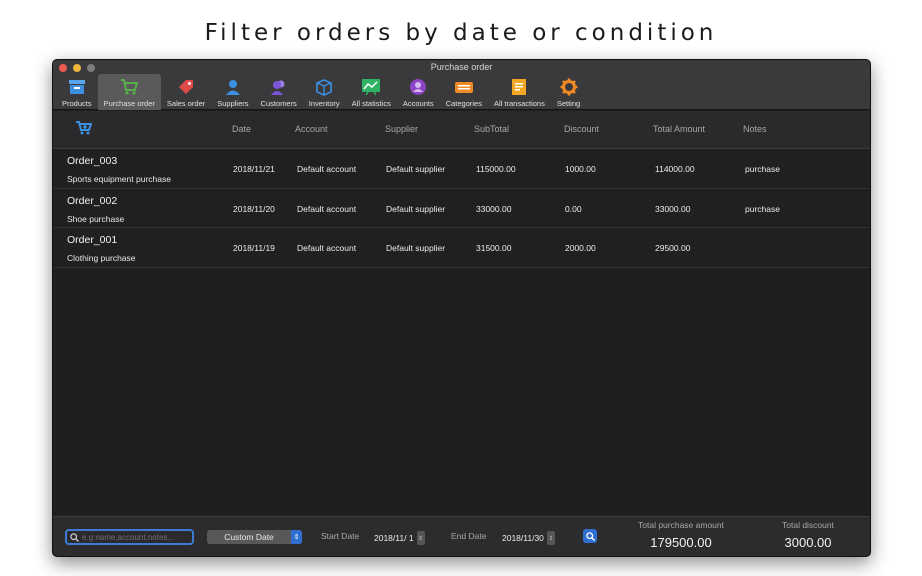  I want to click on order-subtotal: 33000.00, so click(494, 208).